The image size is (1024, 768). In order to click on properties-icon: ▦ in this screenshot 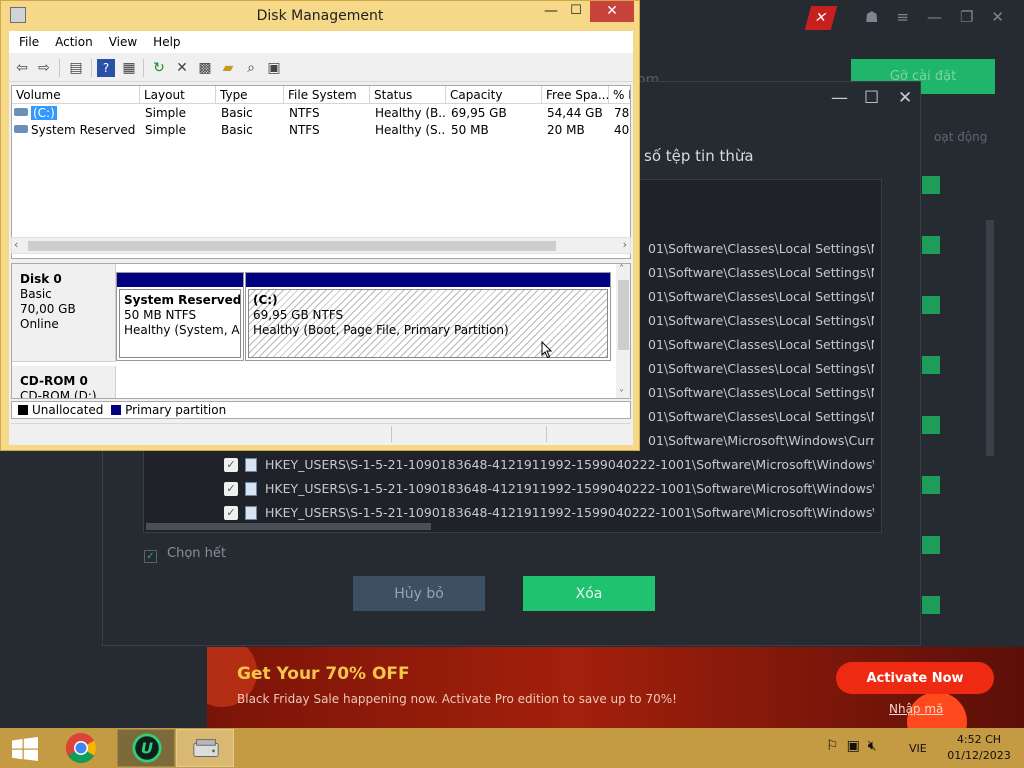, I will do `click(129, 68)`.